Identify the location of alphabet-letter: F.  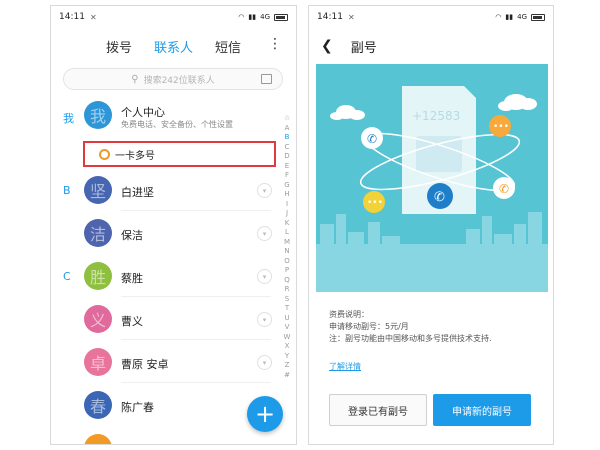
(287, 176).